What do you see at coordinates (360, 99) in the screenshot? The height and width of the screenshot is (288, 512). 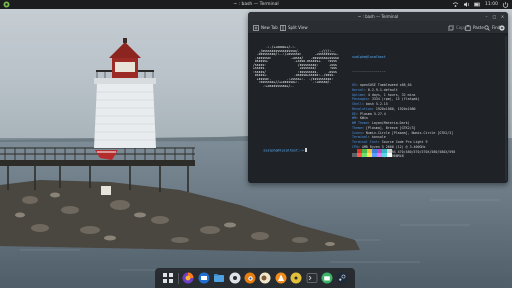 I see `info-key: Packages` at bounding box center [360, 99].